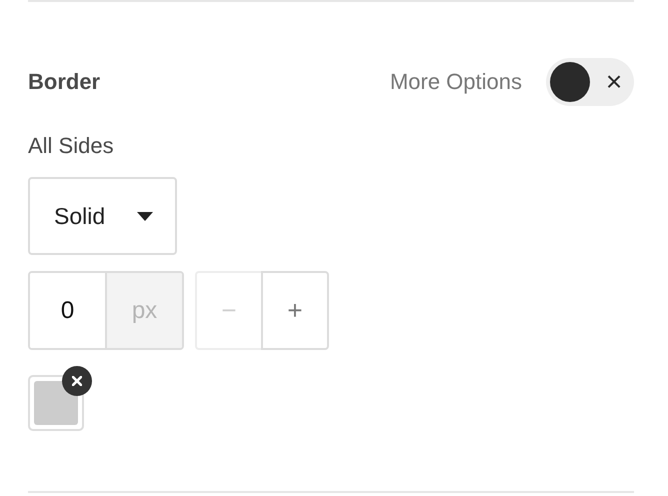  I want to click on sides-label: All Sides, so click(71, 146).